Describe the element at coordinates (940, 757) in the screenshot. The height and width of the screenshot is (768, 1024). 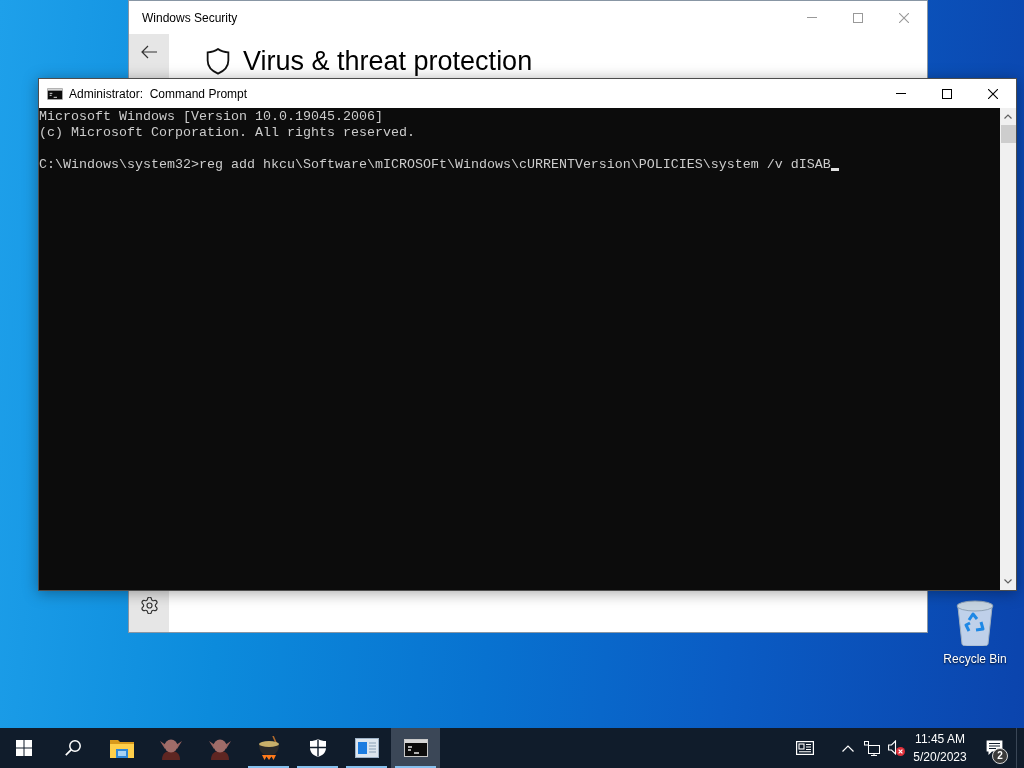
I see `clock-date: 5/20/2023` at that location.